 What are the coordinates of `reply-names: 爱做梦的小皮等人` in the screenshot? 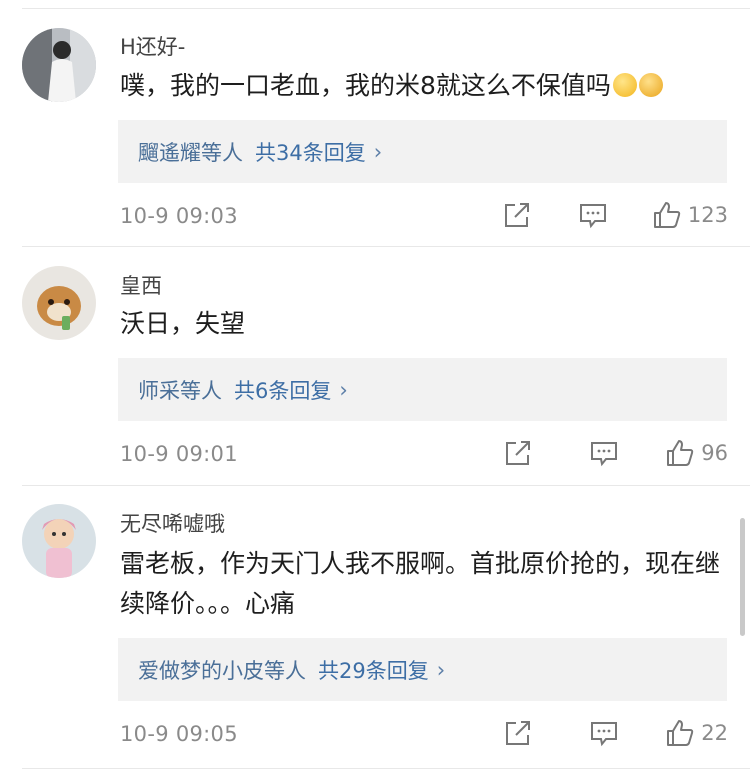 It's located at (222, 670).